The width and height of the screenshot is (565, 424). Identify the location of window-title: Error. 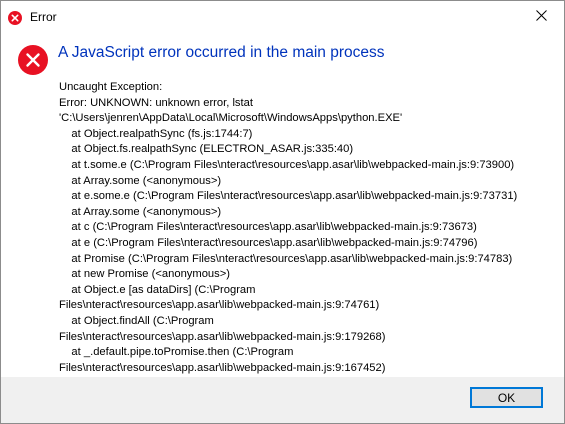
(43, 17).